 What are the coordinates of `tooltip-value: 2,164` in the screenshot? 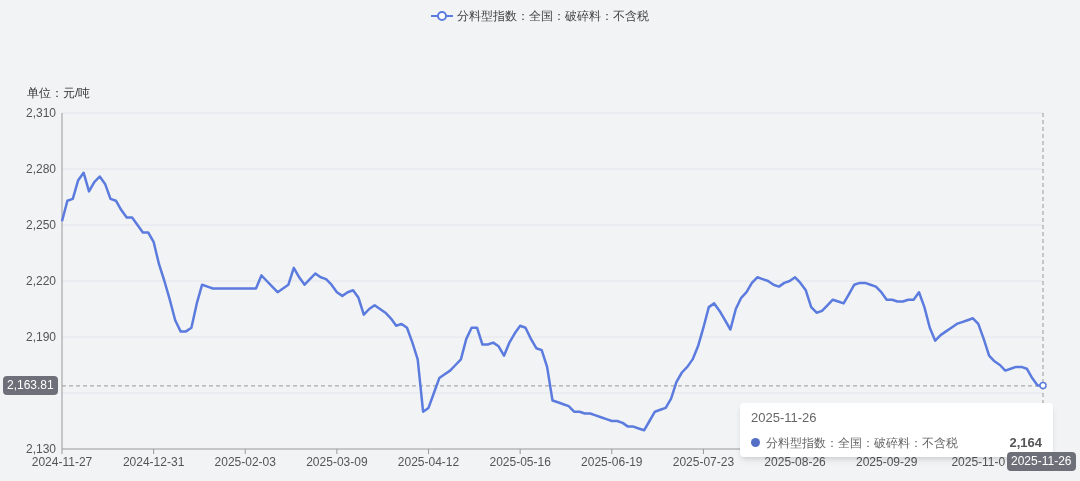 It's located at (1025, 443).